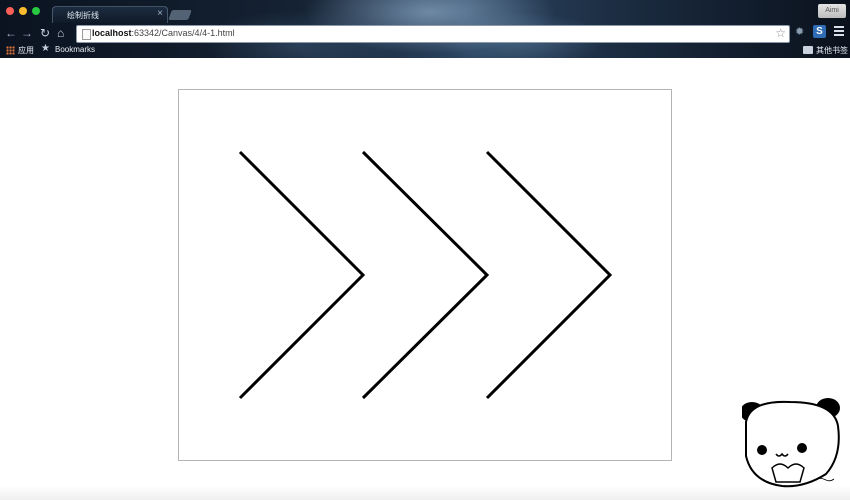  What do you see at coordinates (832, 50) in the screenshot?
I see `other-bookmarks-link: 其他书签` at bounding box center [832, 50].